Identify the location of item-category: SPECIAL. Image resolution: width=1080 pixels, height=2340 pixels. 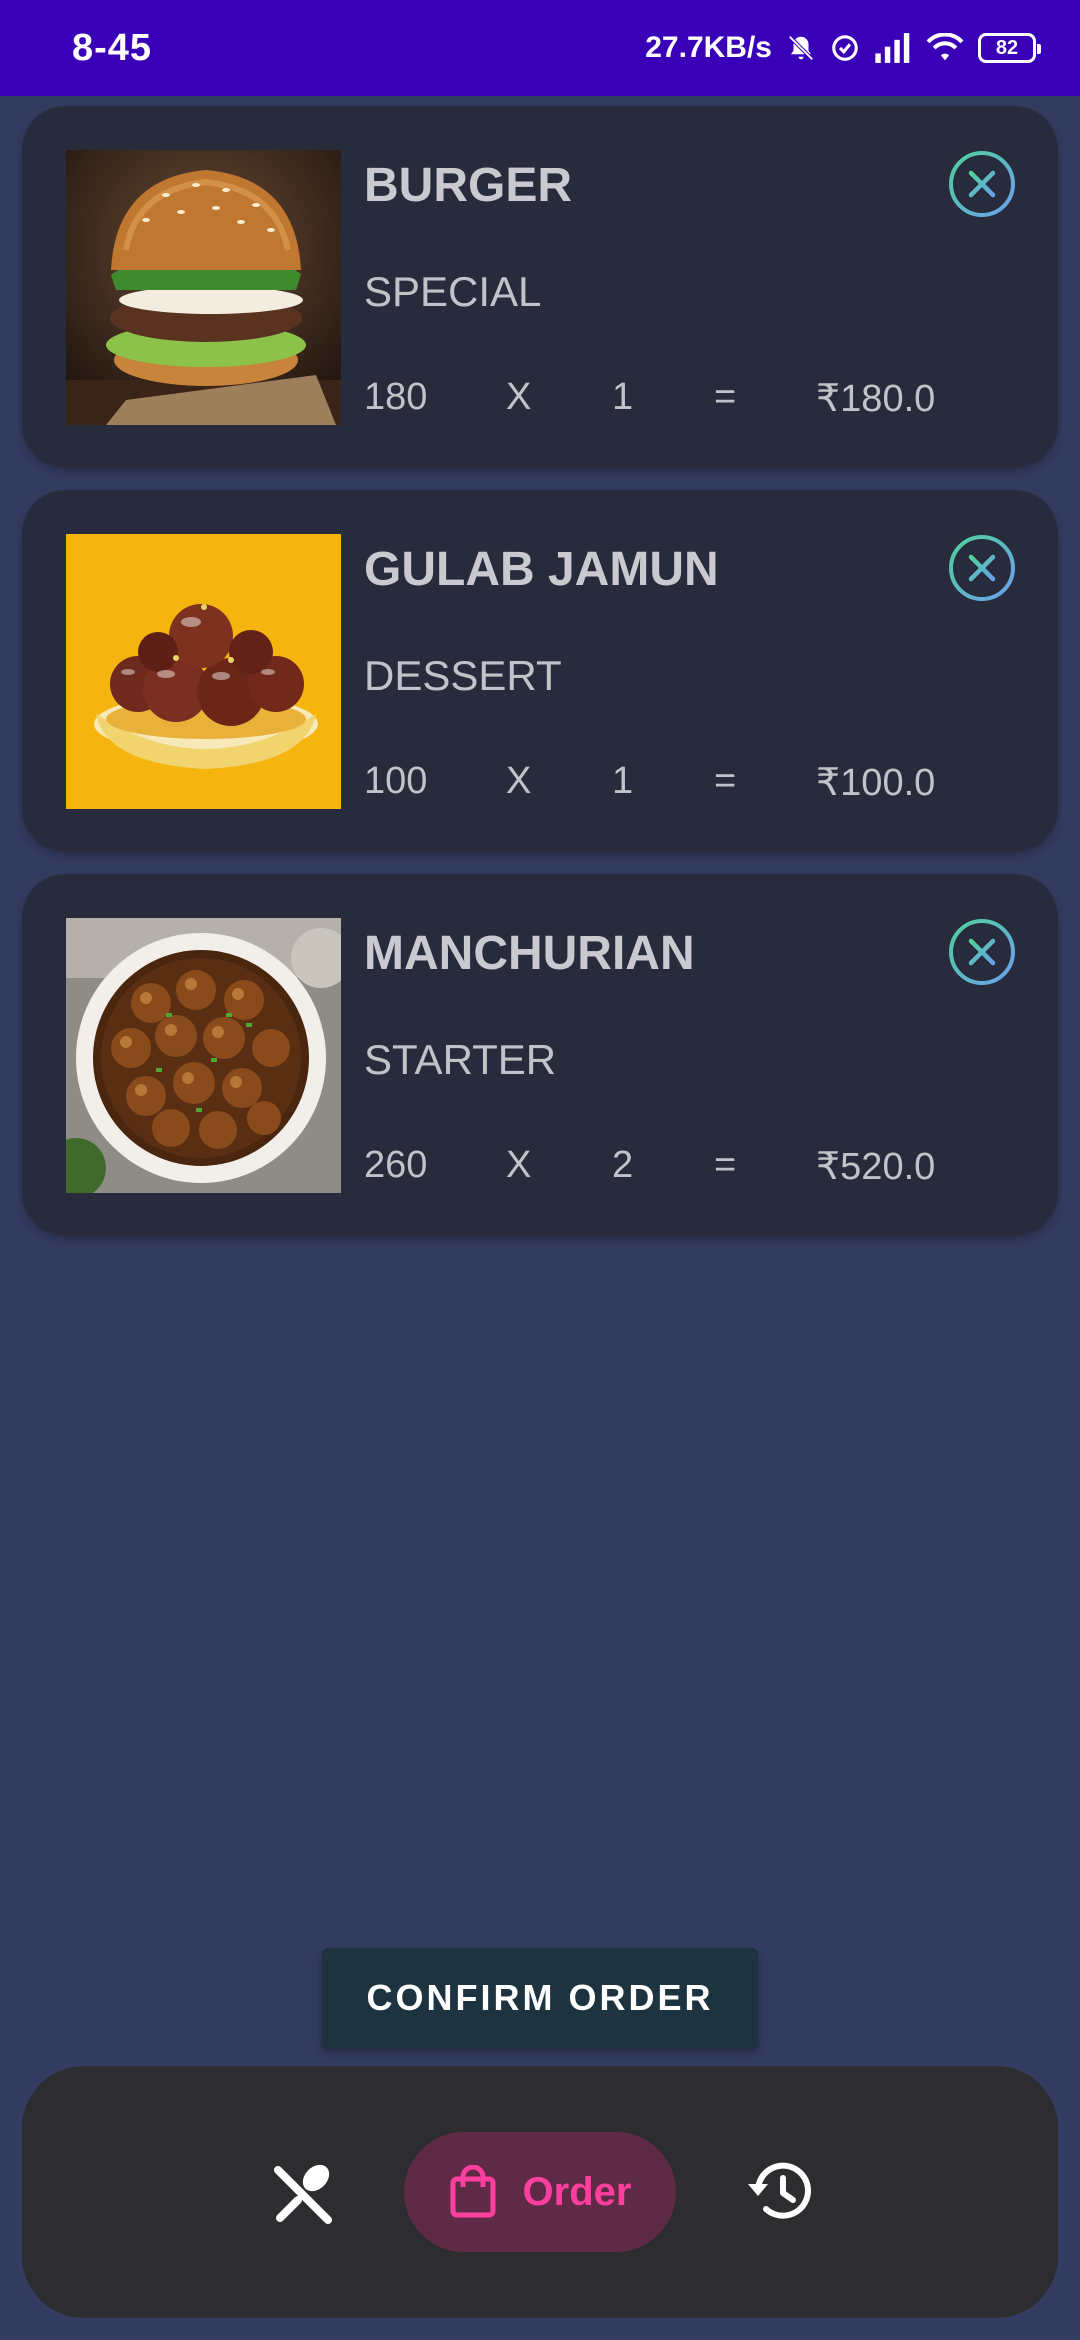
(453, 291).